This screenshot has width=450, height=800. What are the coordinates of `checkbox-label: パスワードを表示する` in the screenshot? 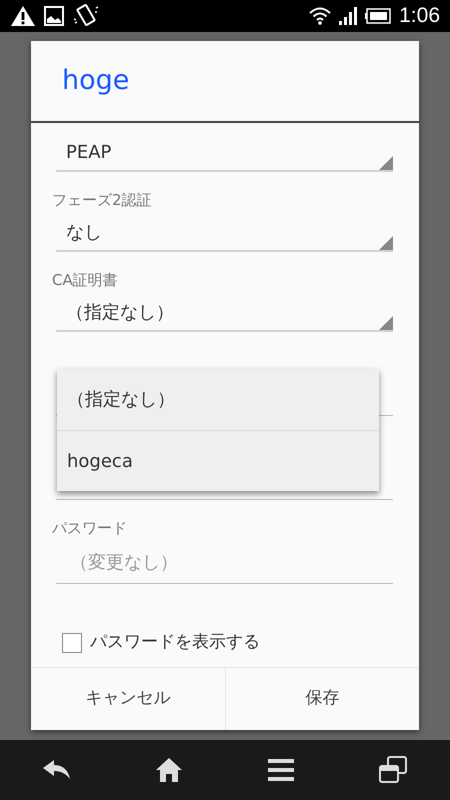 It's located at (175, 643).